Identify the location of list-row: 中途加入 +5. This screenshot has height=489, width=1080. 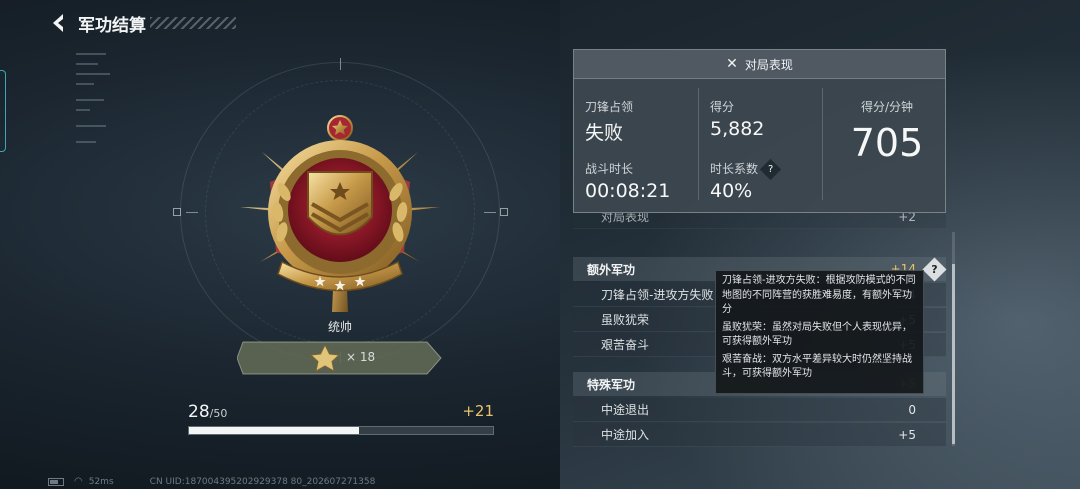
(759, 435).